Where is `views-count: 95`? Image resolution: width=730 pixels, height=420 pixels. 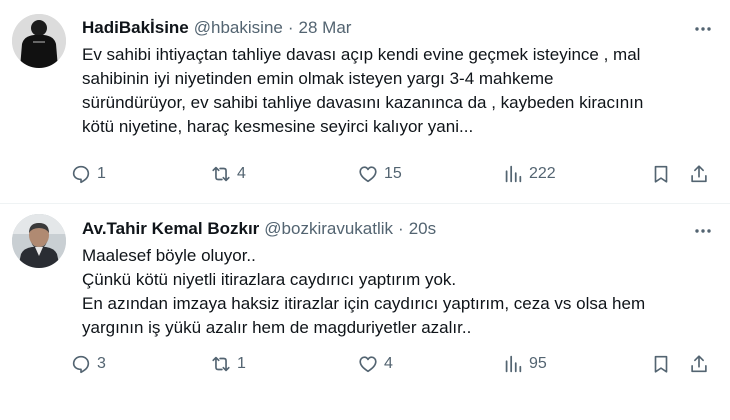
views-count: 95 is located at coordinates (538, 363).